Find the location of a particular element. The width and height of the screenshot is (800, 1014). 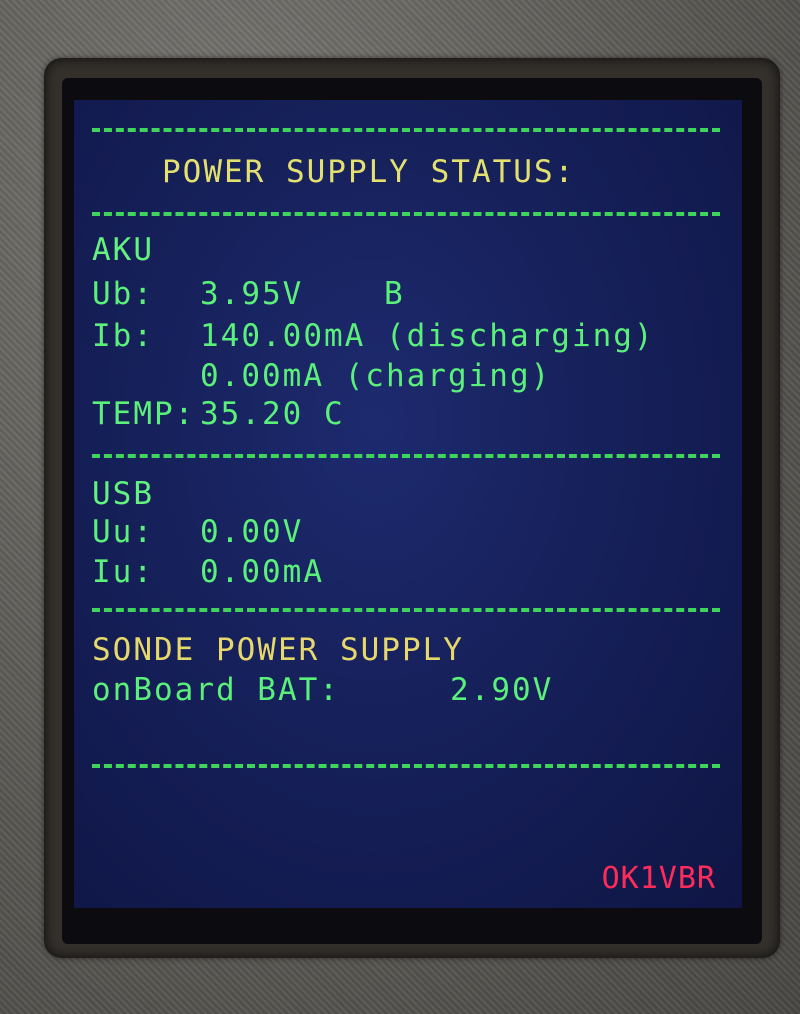

iu-label: Iu: is located at coordinates (123, 572).